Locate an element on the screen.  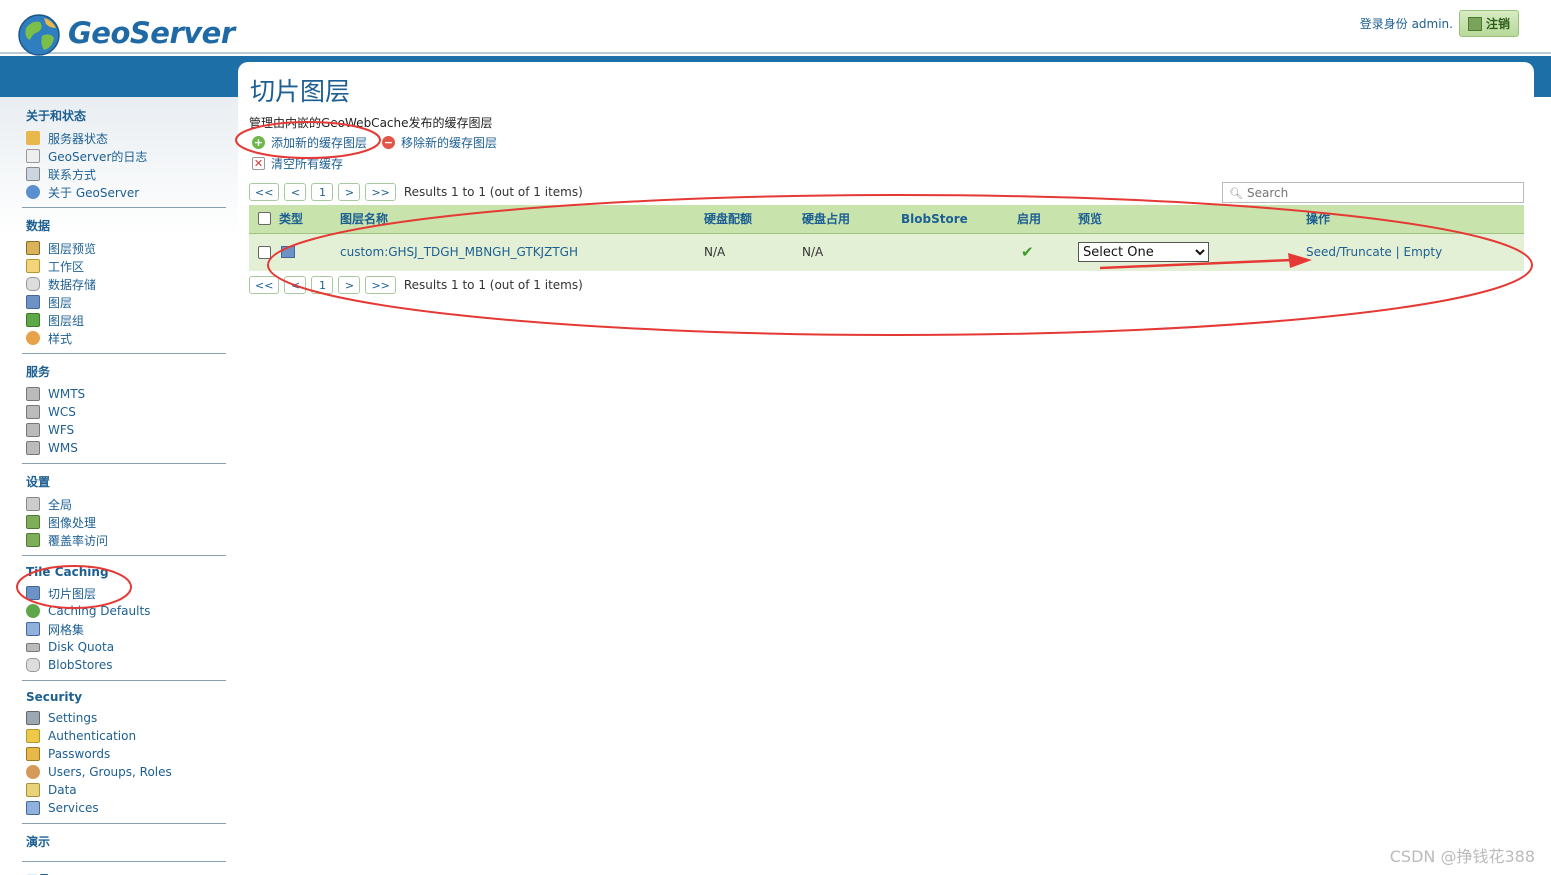
clear-all-cache-label: 清空所有缓存 is located at coordinates (307, 164).